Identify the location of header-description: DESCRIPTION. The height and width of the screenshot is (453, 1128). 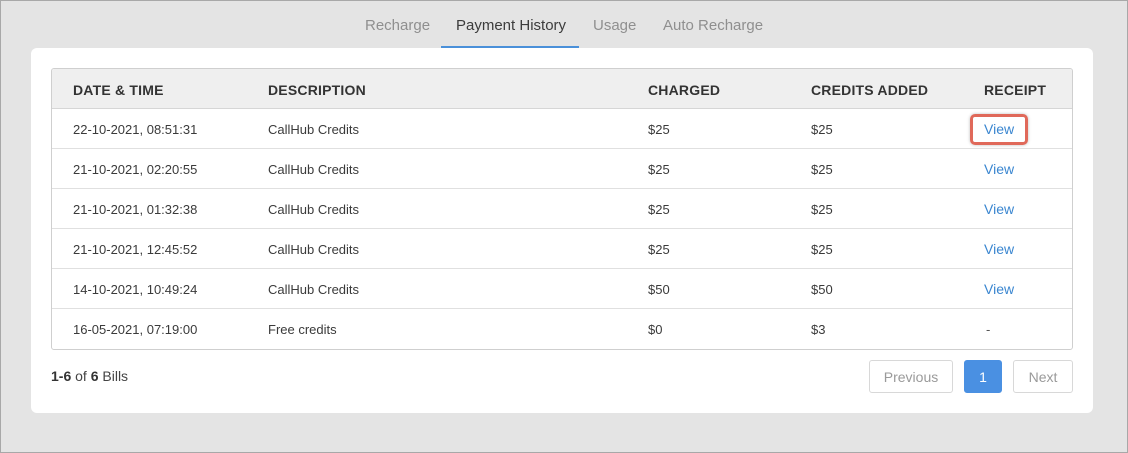
(317, 90).